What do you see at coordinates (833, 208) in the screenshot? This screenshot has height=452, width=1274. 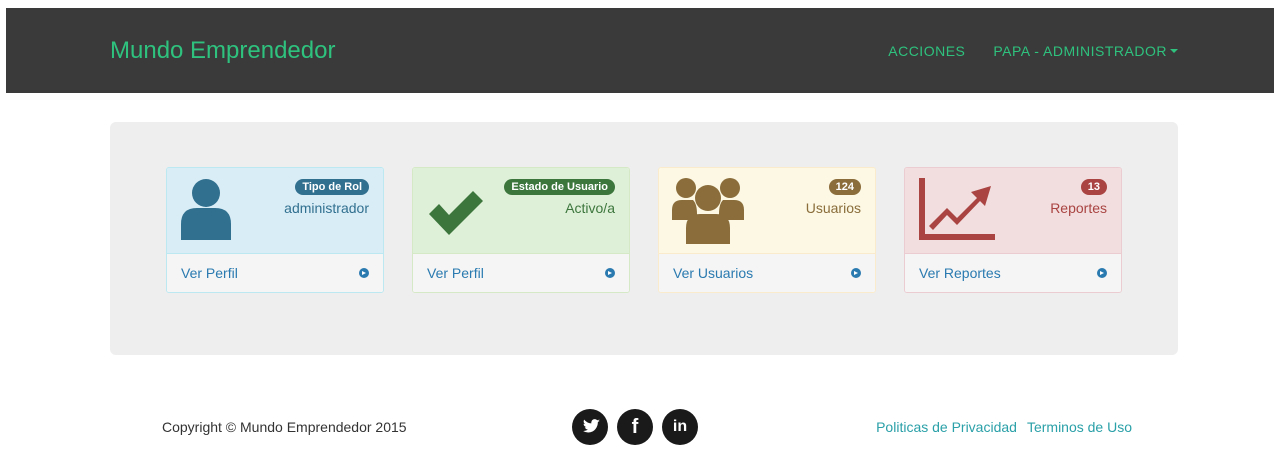 I see `users-label: Usuarios` at bounding box center [833, 208].